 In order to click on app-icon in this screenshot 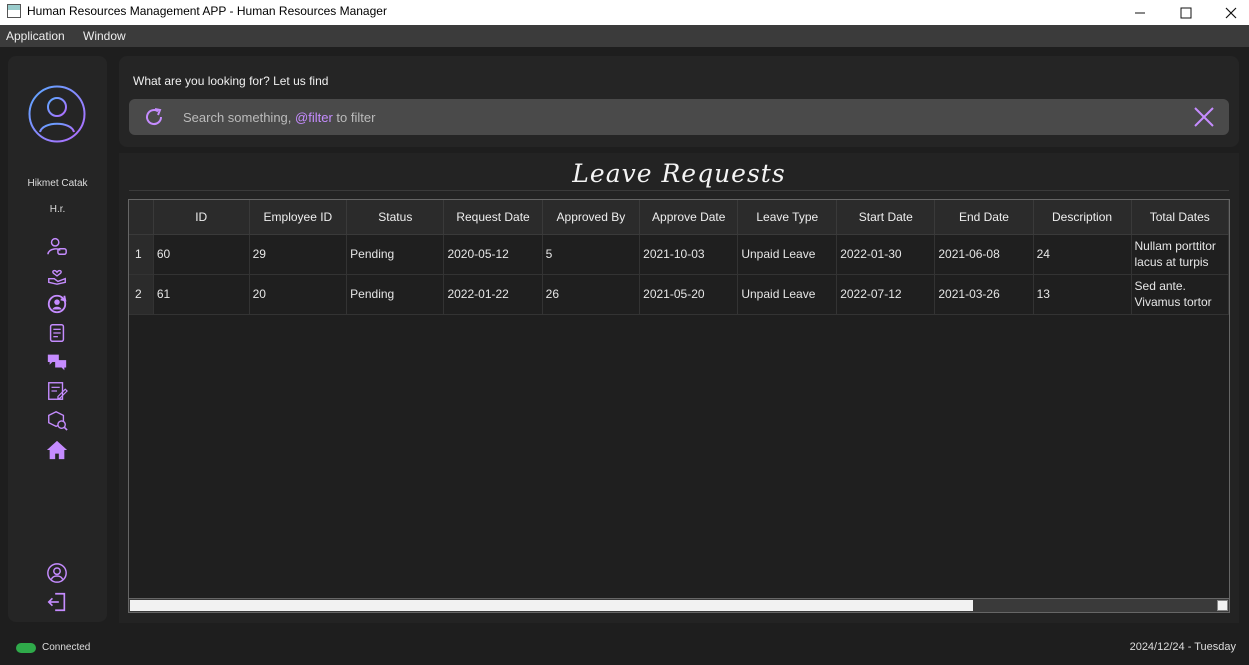, I will do `click(14, 11)`.